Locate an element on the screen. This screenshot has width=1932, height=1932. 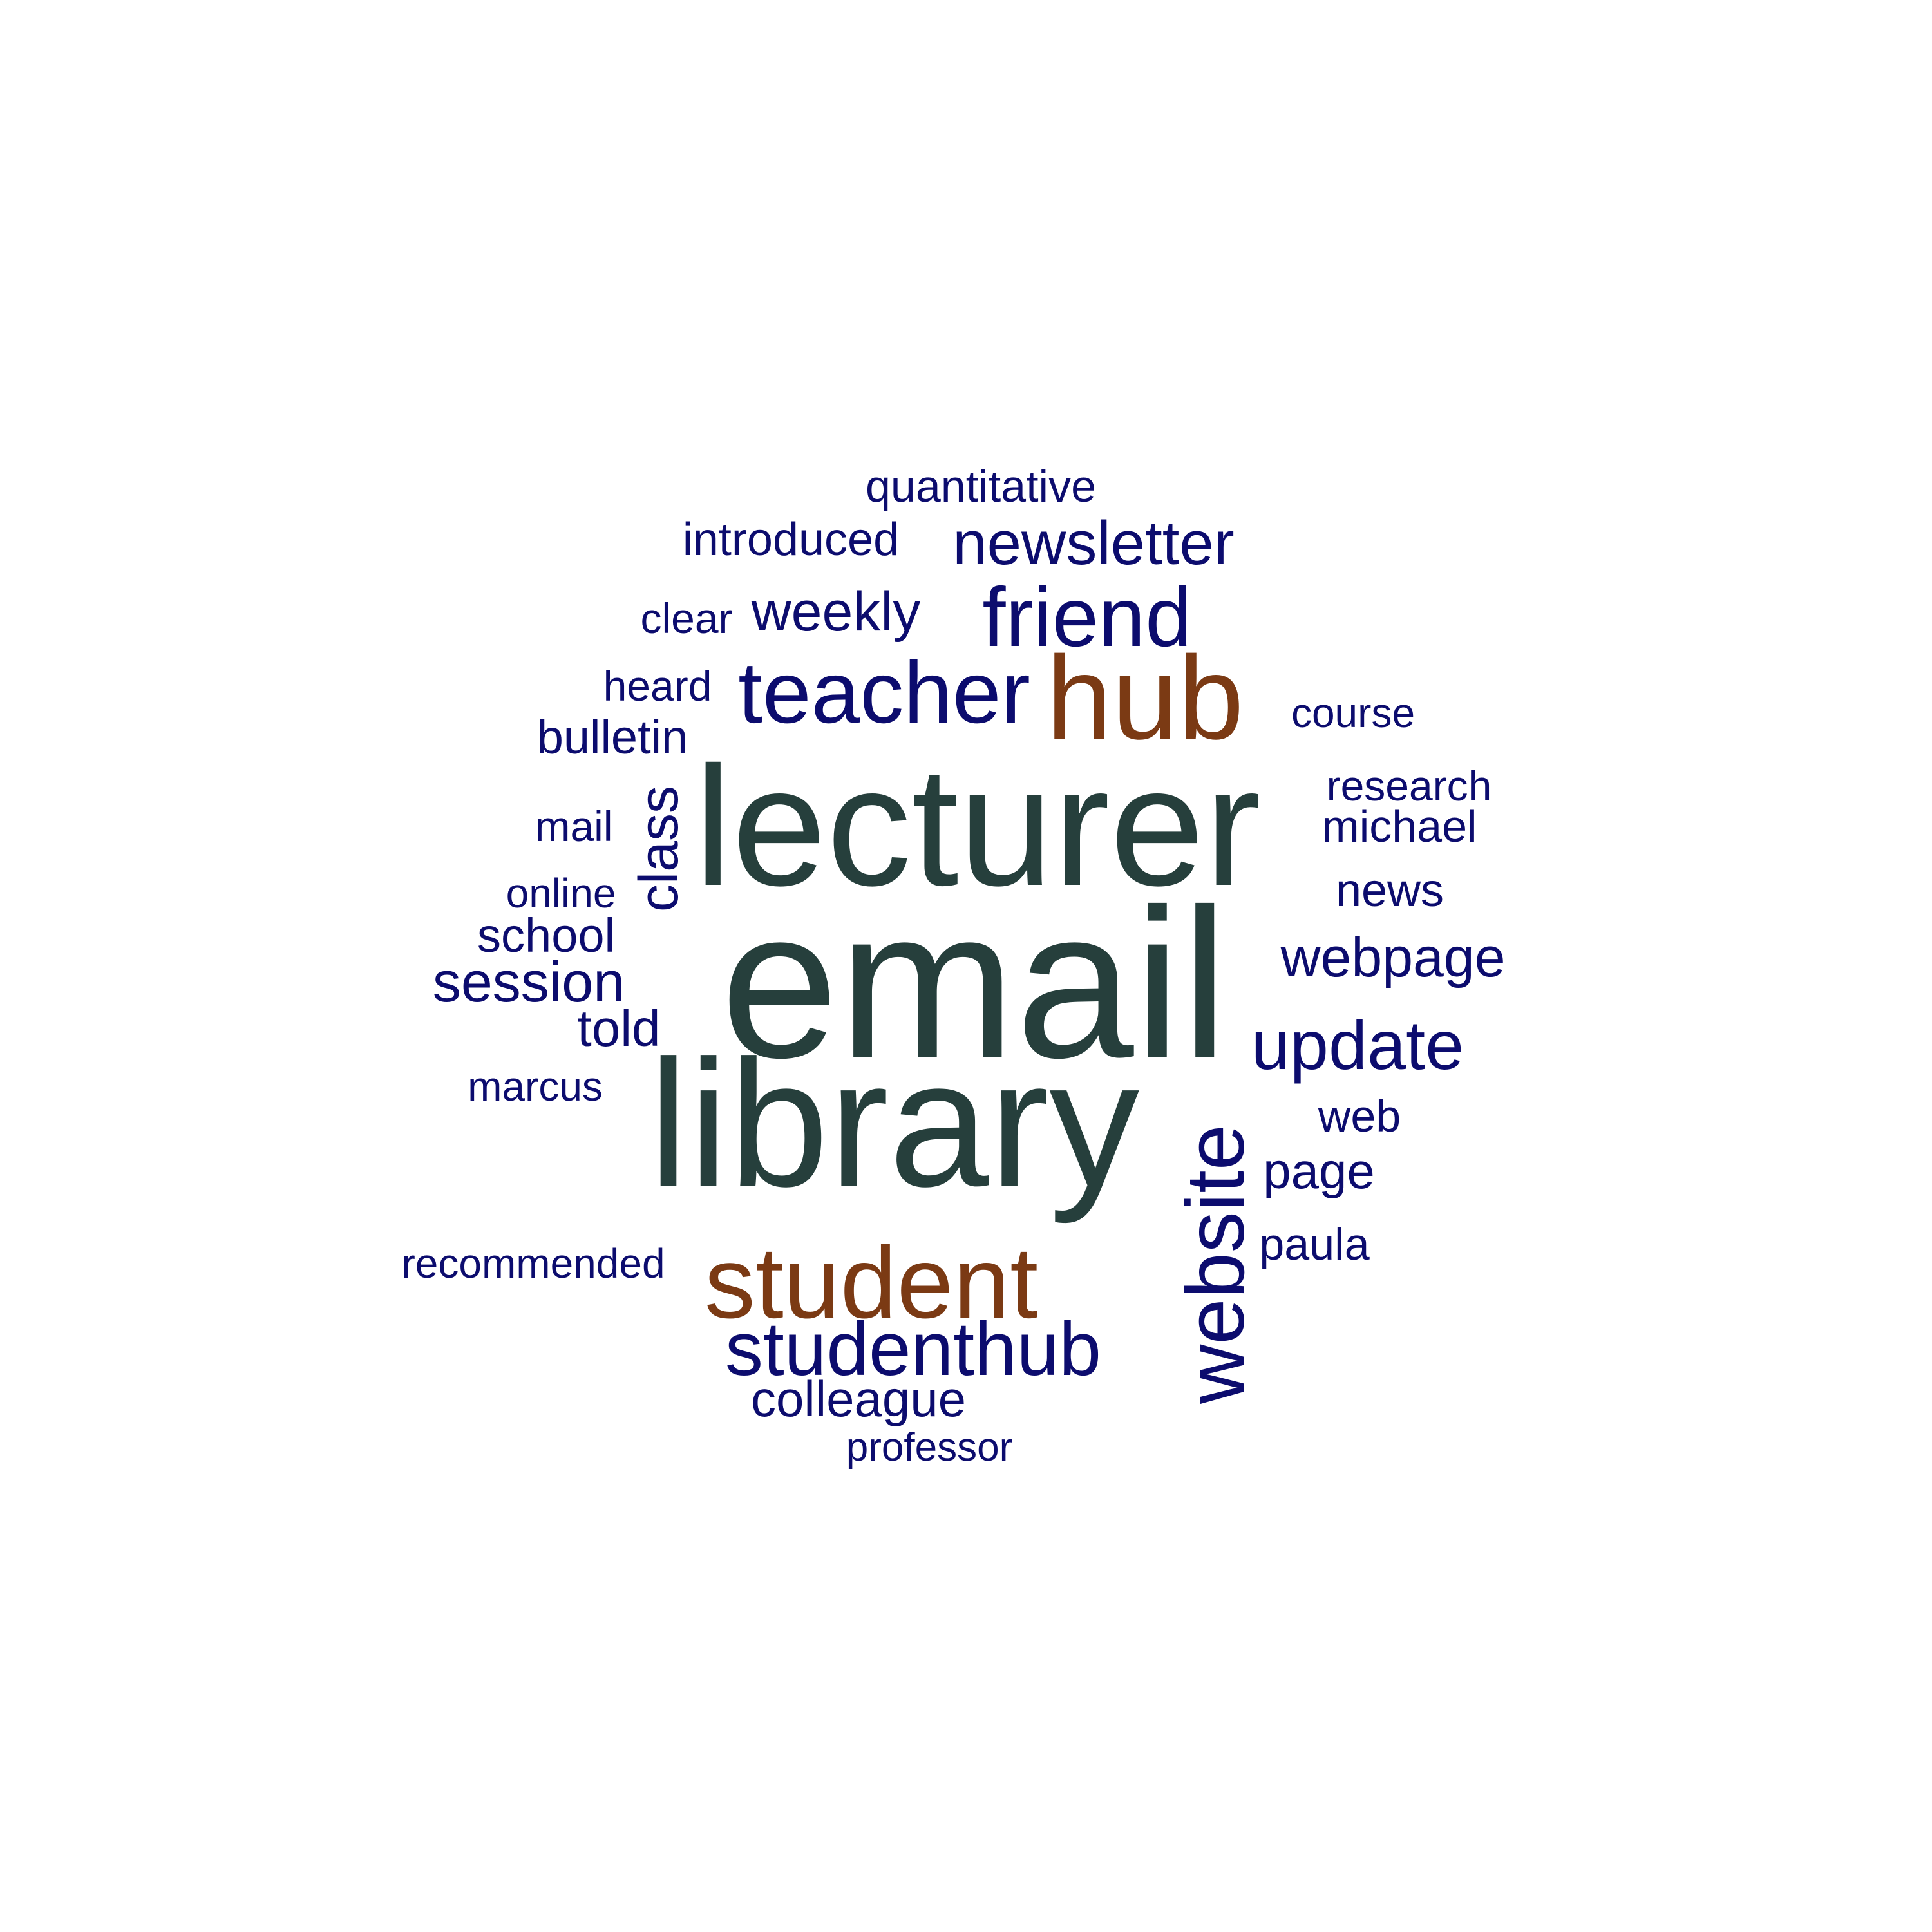
word-website: website is located at coordinates (1216, 1264).